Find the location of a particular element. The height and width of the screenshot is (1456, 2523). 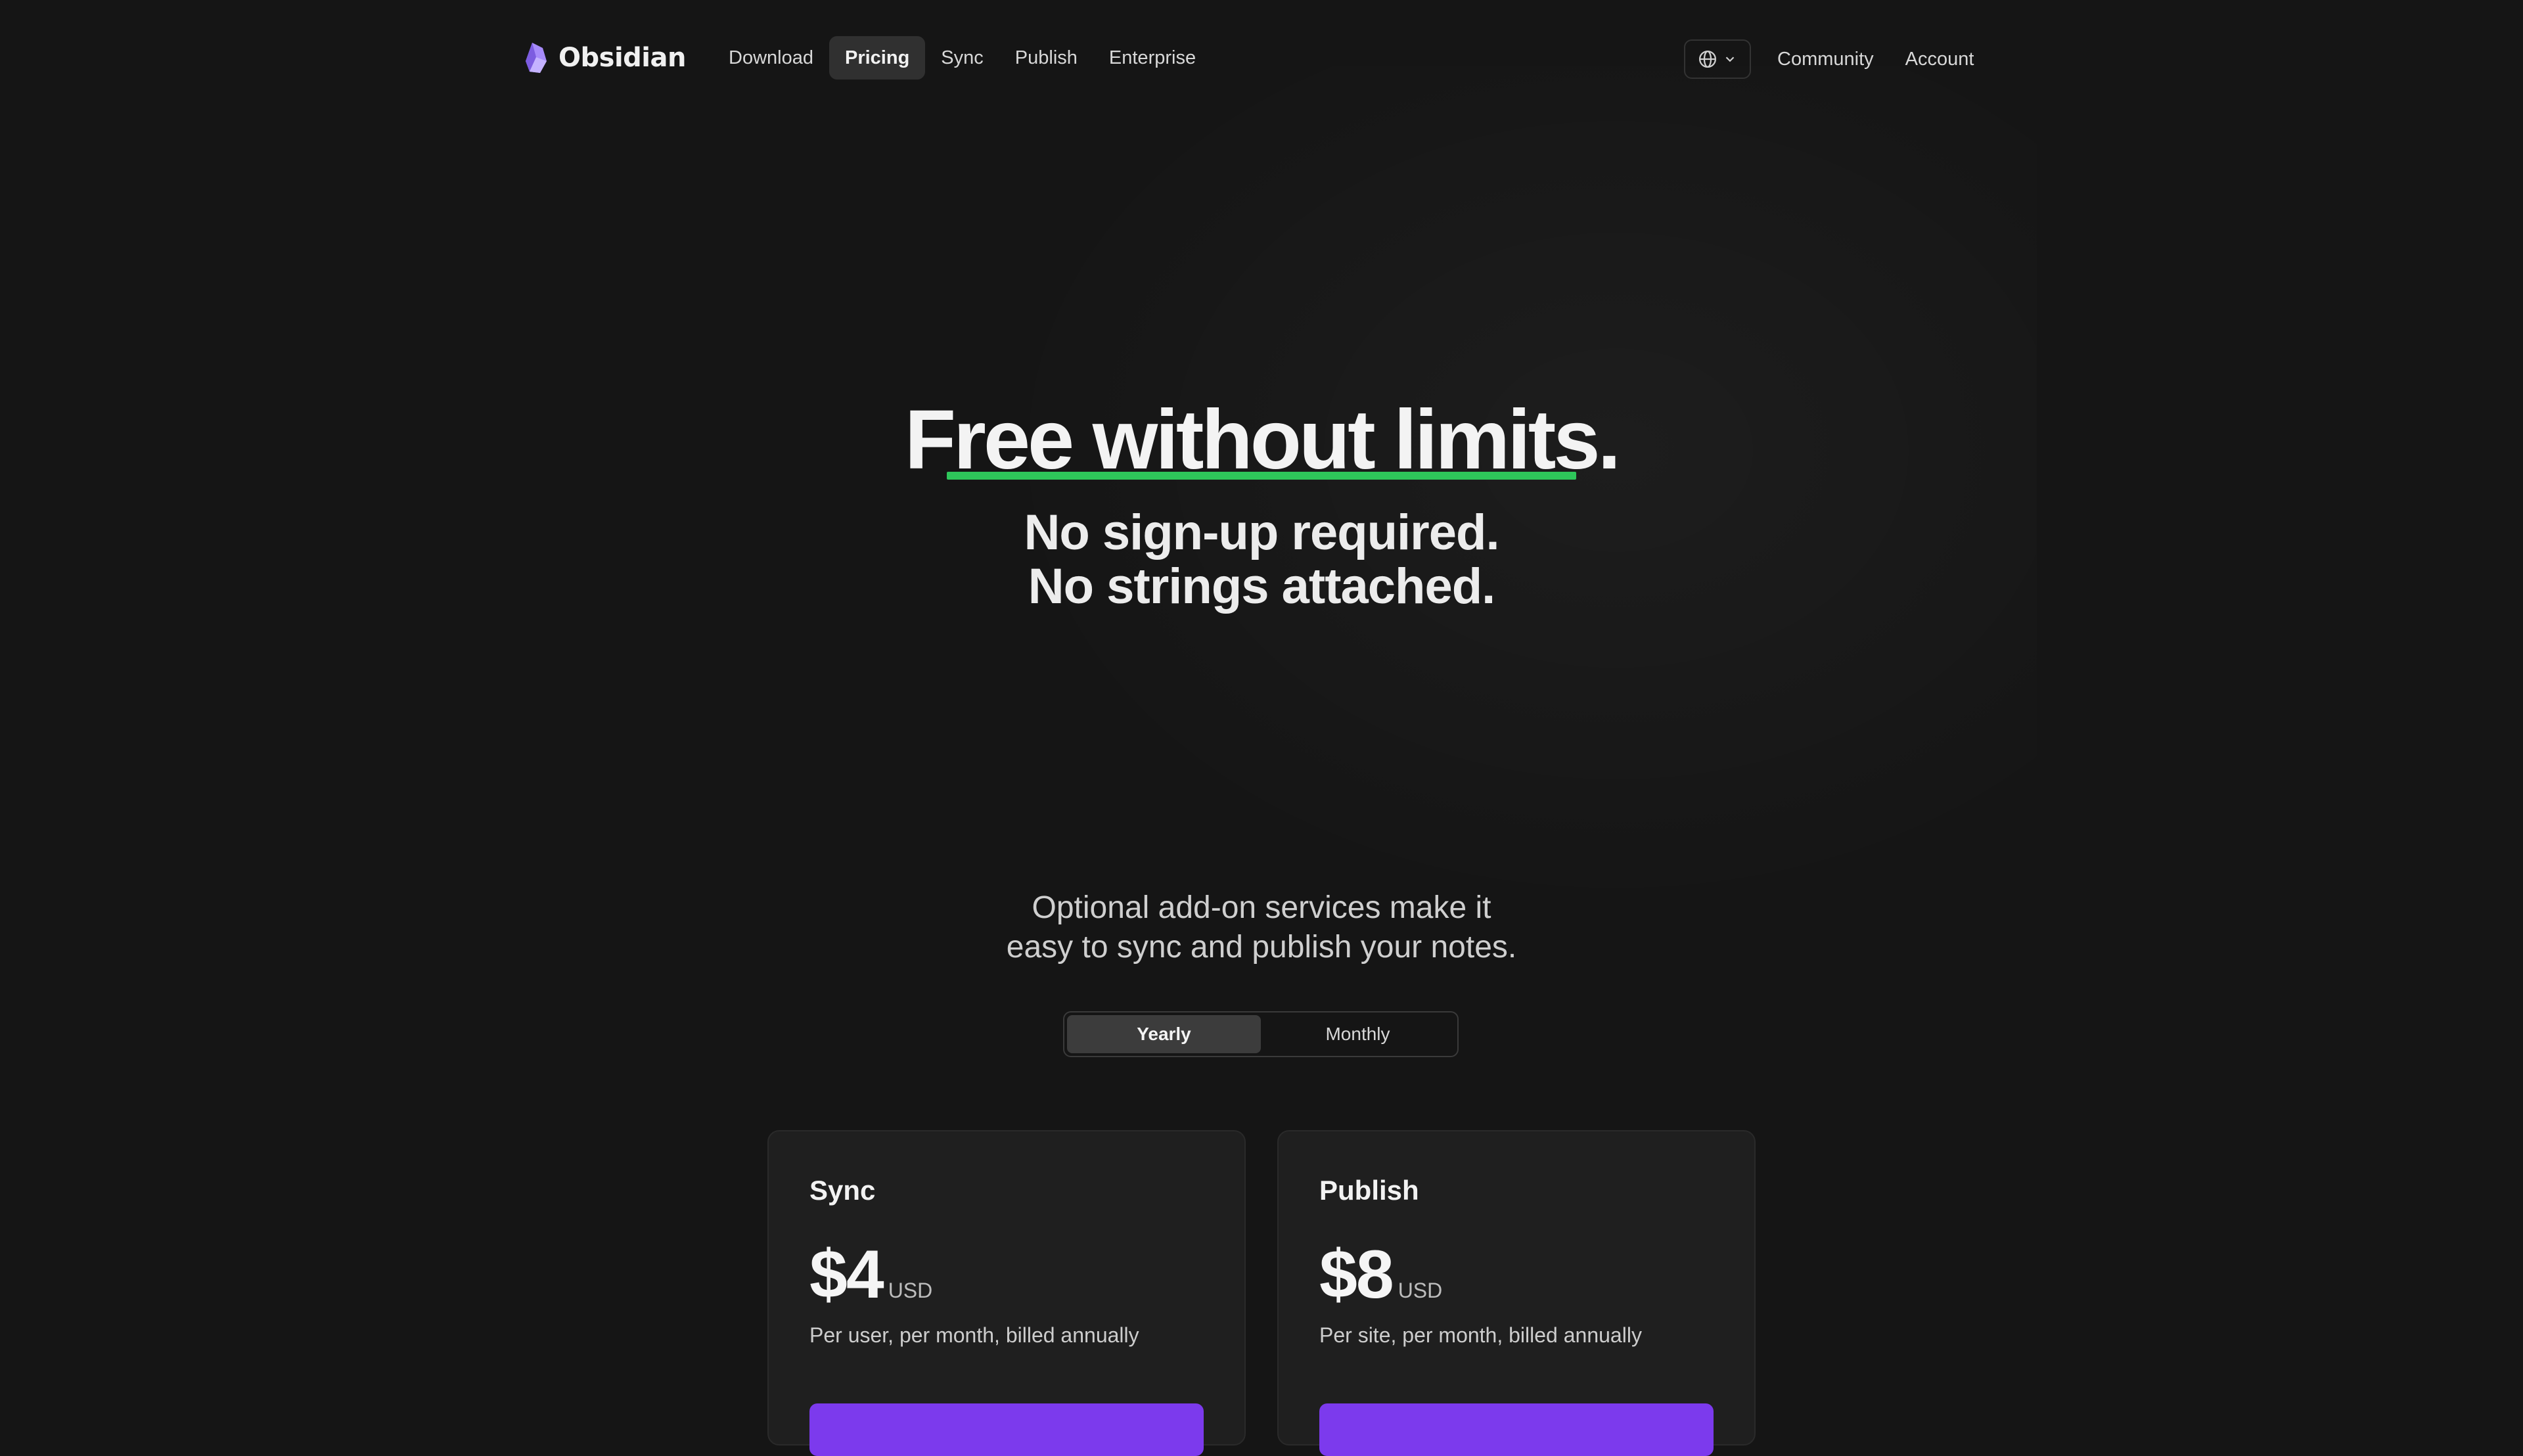

brand-logo: Obsidian is located at coordinates (604, 58).